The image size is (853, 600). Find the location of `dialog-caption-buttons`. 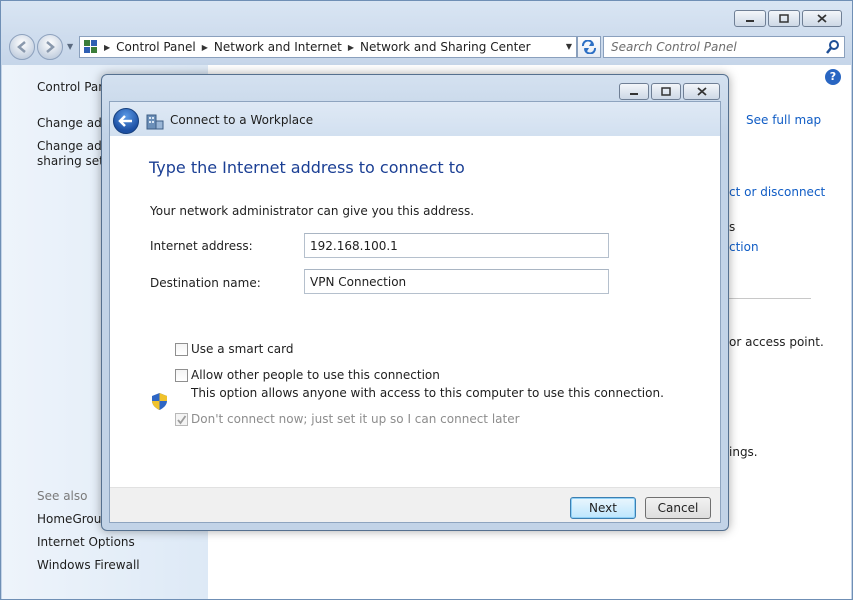

dialog-caption-buttons is located at coordinates (669, 91).